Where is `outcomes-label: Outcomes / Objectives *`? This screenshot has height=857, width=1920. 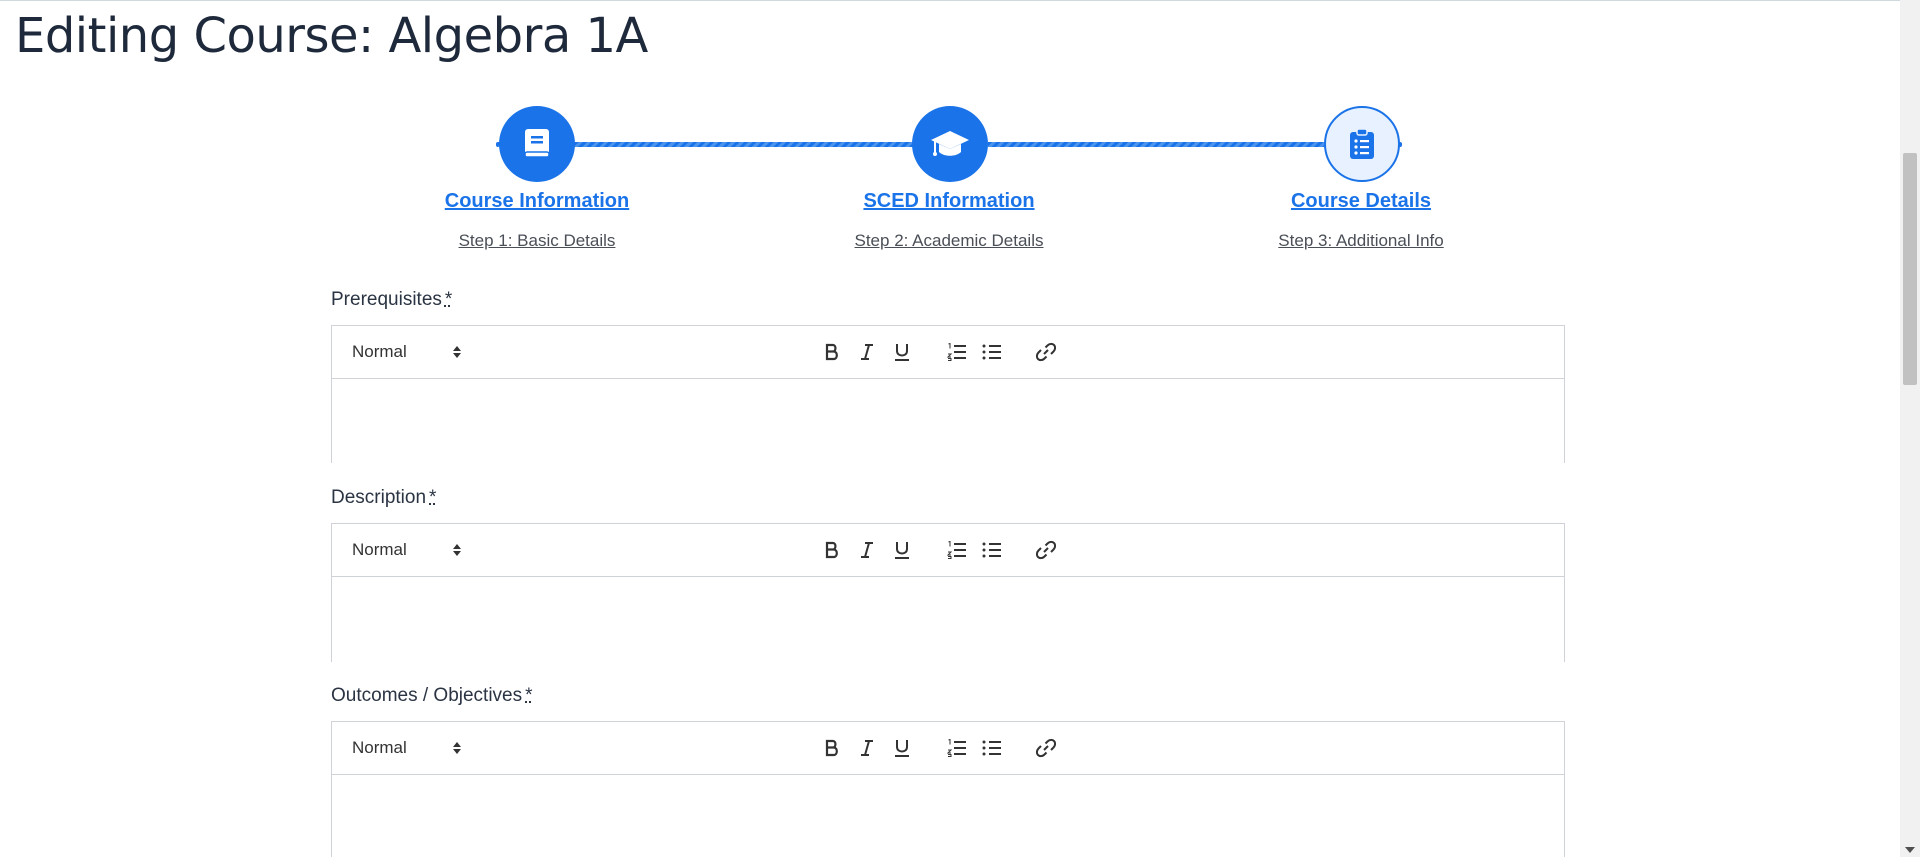
outcomes-label: Outcomes / Objectives * is located at coordinates (432, 696).